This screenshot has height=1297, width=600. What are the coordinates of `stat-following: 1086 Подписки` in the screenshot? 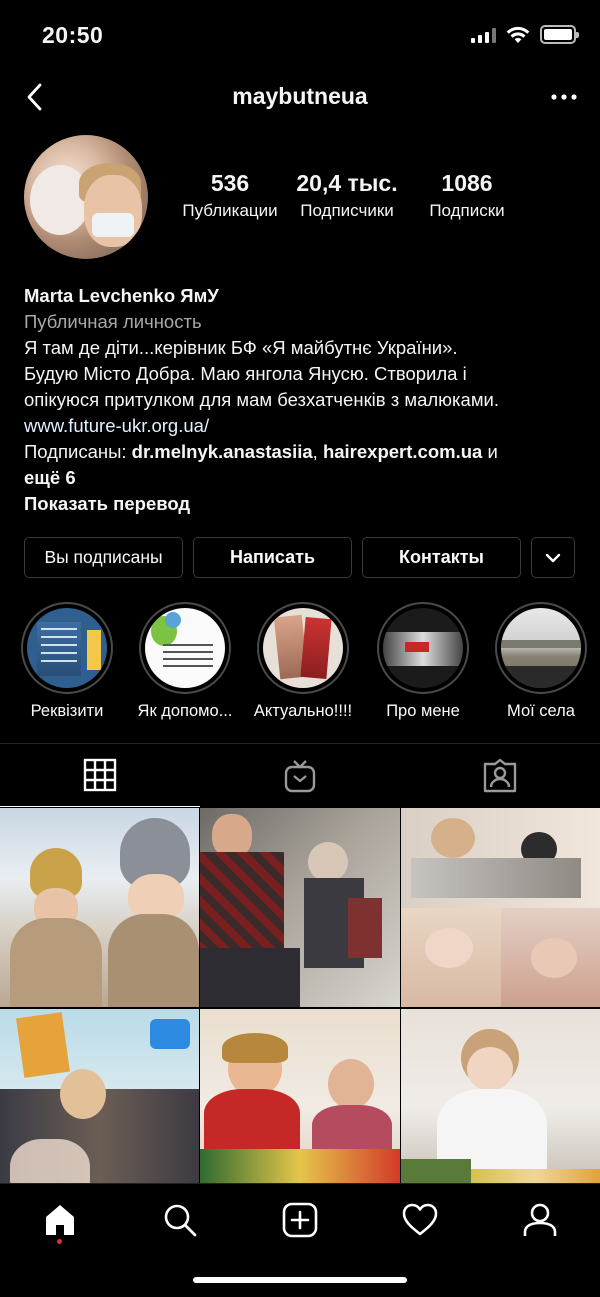 It's located at (467, 195).